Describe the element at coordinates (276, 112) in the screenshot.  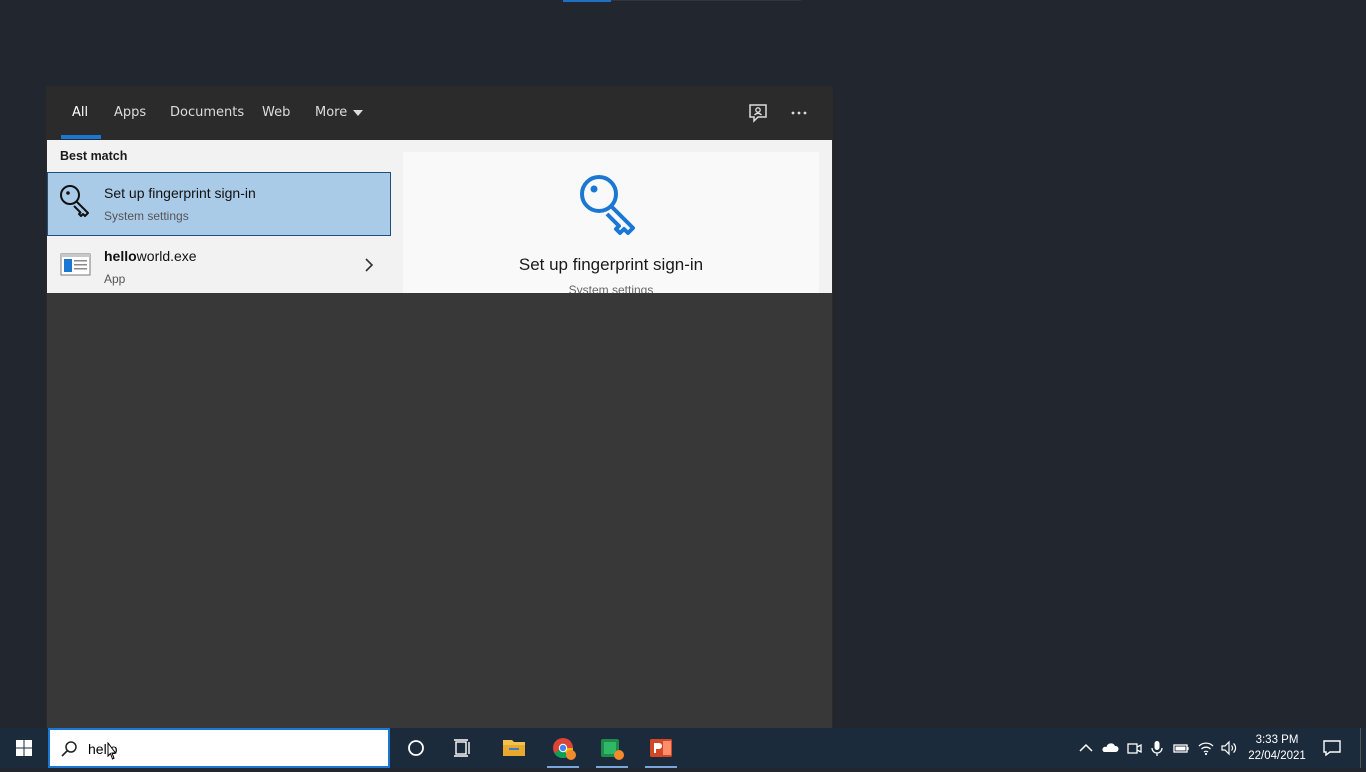
I see `tab-web: Web` at that location.